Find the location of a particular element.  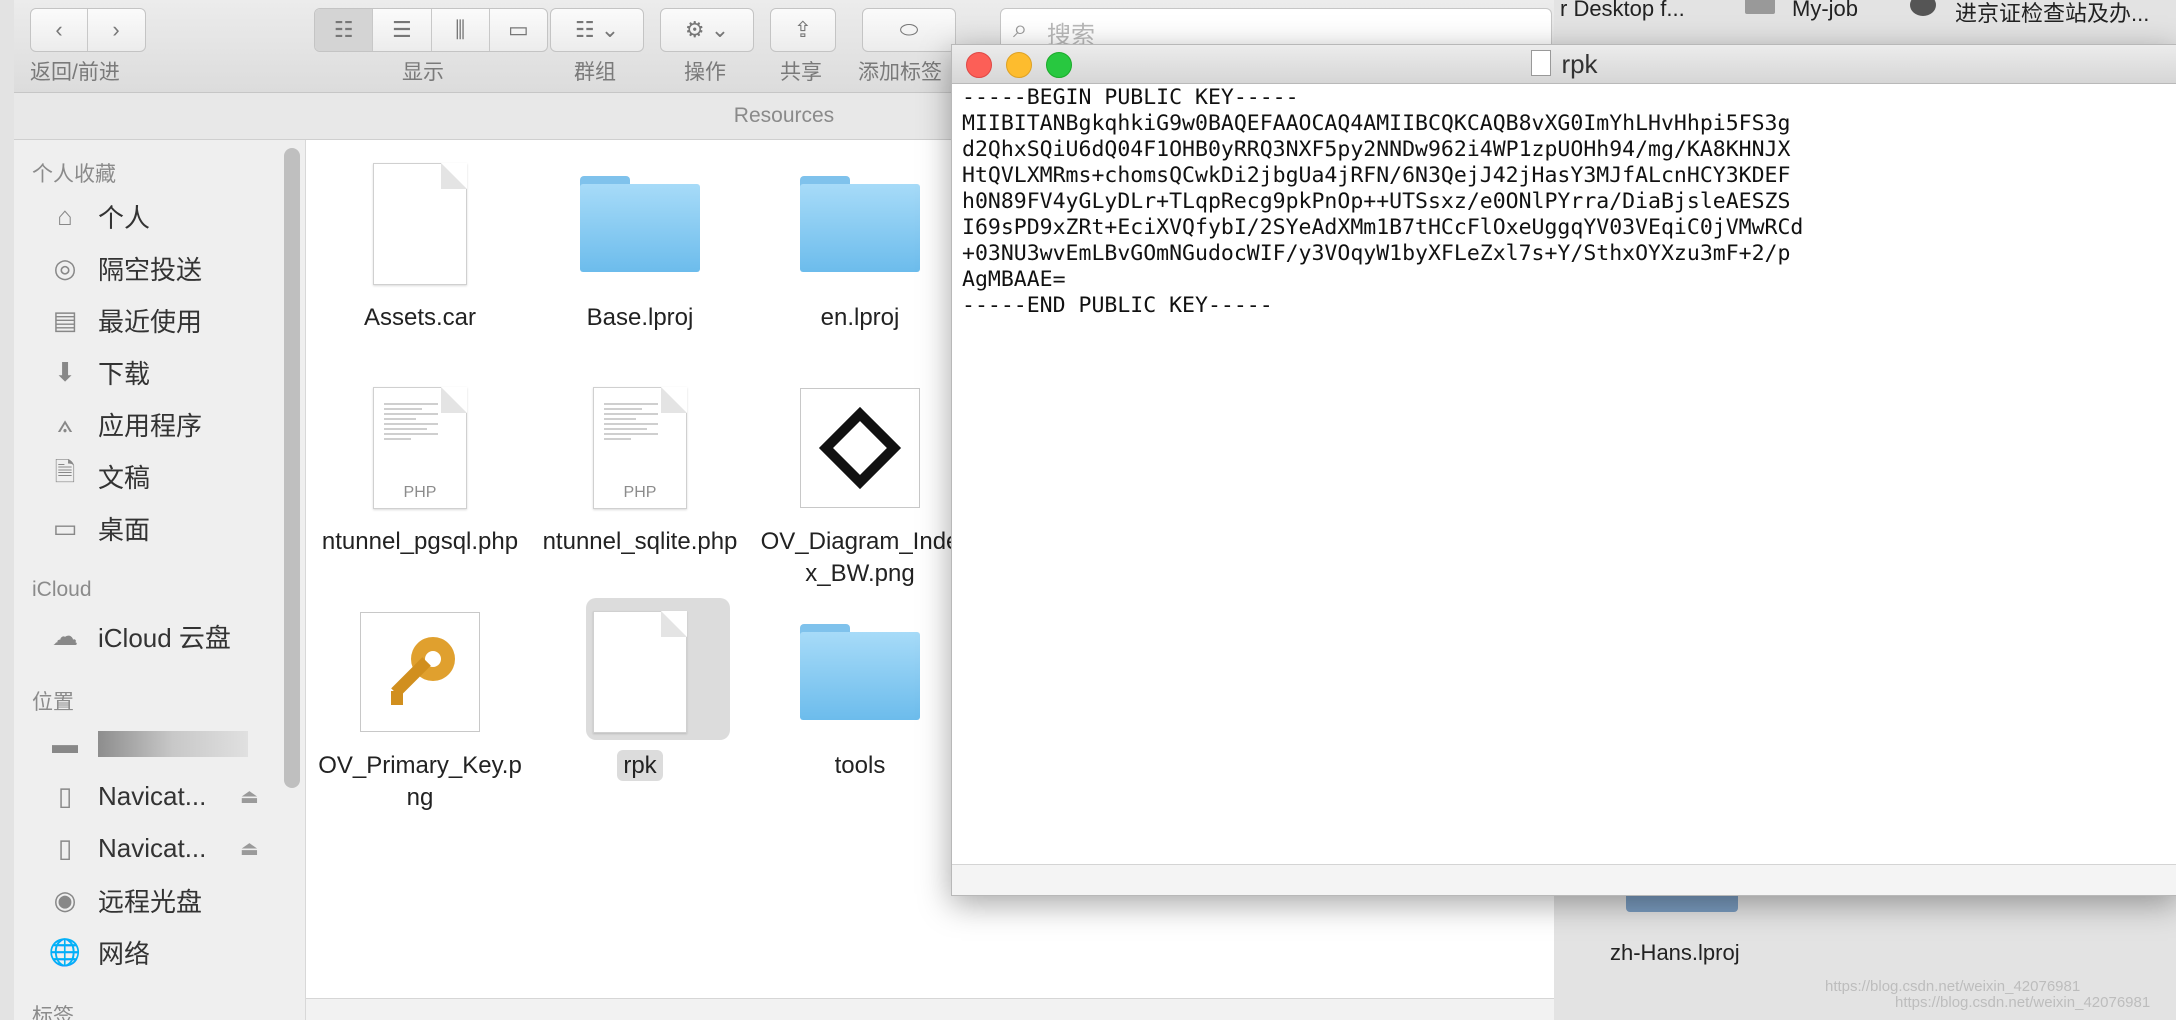

back-button: ‹ is located at coordinates (59, 30).